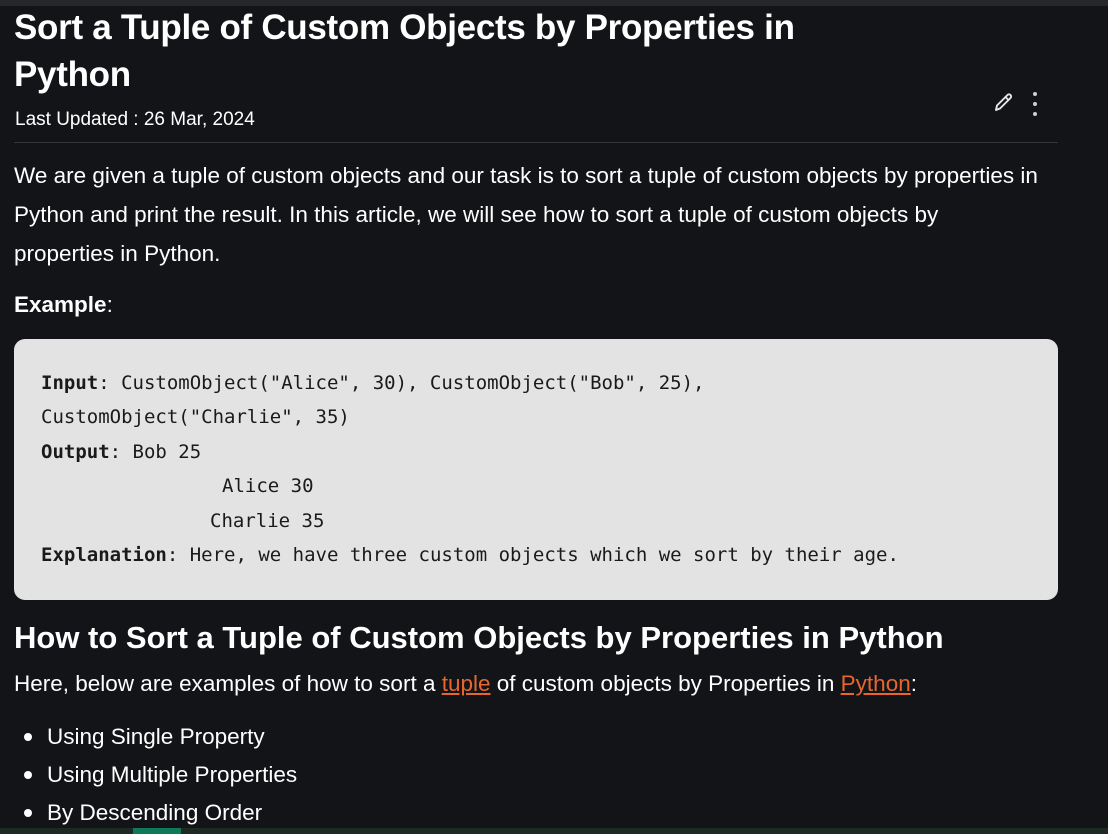 The height and width of the screenshot is (834, 1108). What do you see at coordinates (267, 521) in the screenshot?
I see `code-output-line-3: Charlie 35` at bounding box center [267, 521].